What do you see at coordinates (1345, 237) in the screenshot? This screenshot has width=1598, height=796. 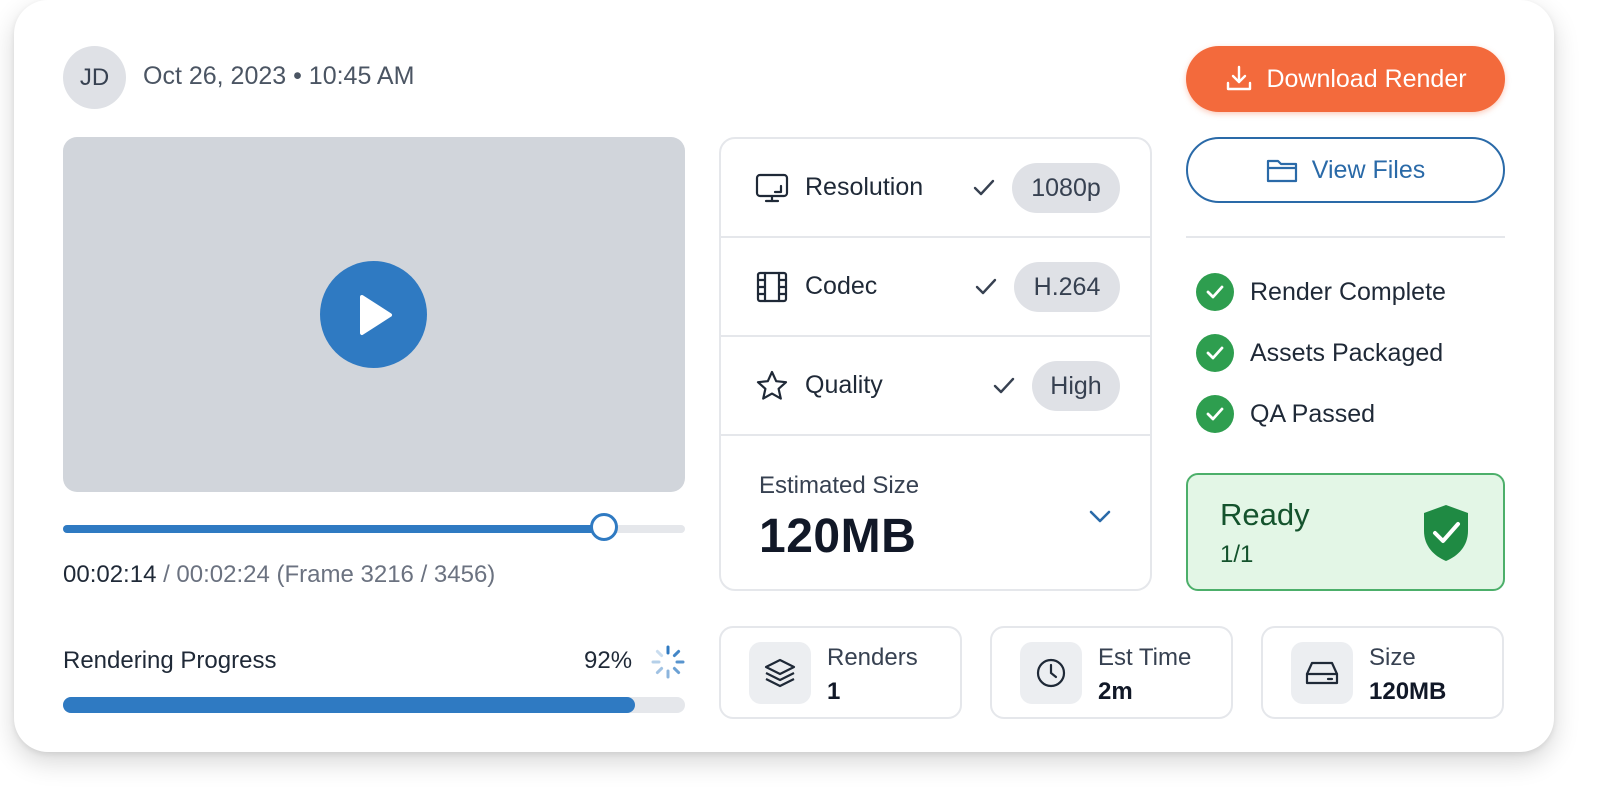 I see `divider` at bounding box center [1345, 237].